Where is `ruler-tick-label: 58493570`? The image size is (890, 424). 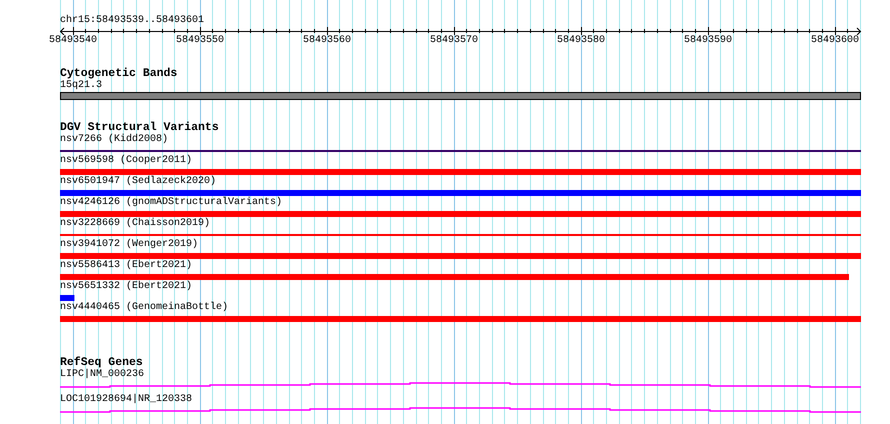 ruler-tick-label: 58493570 is located at coordinates (454, 41).